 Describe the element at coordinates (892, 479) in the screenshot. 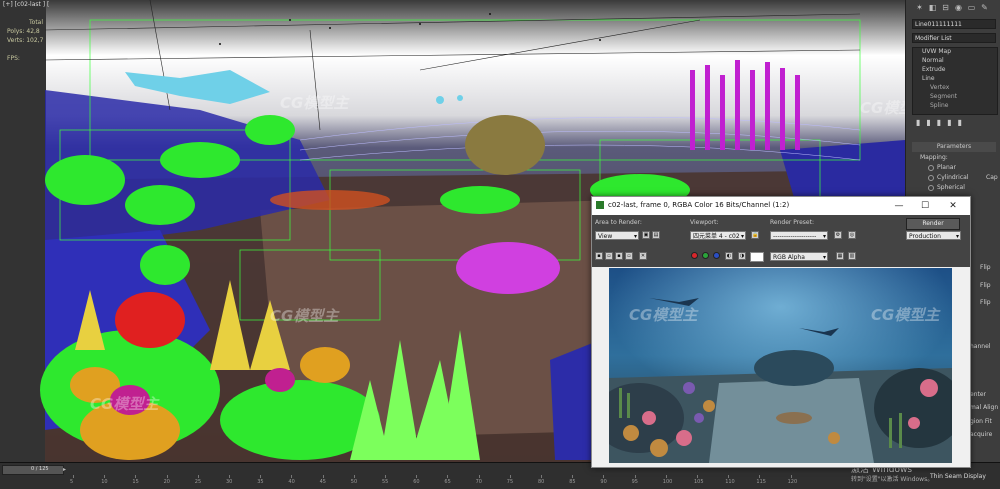

I see `activate-windows-hint: 转到"设置"以激活 Windows。` at that location.